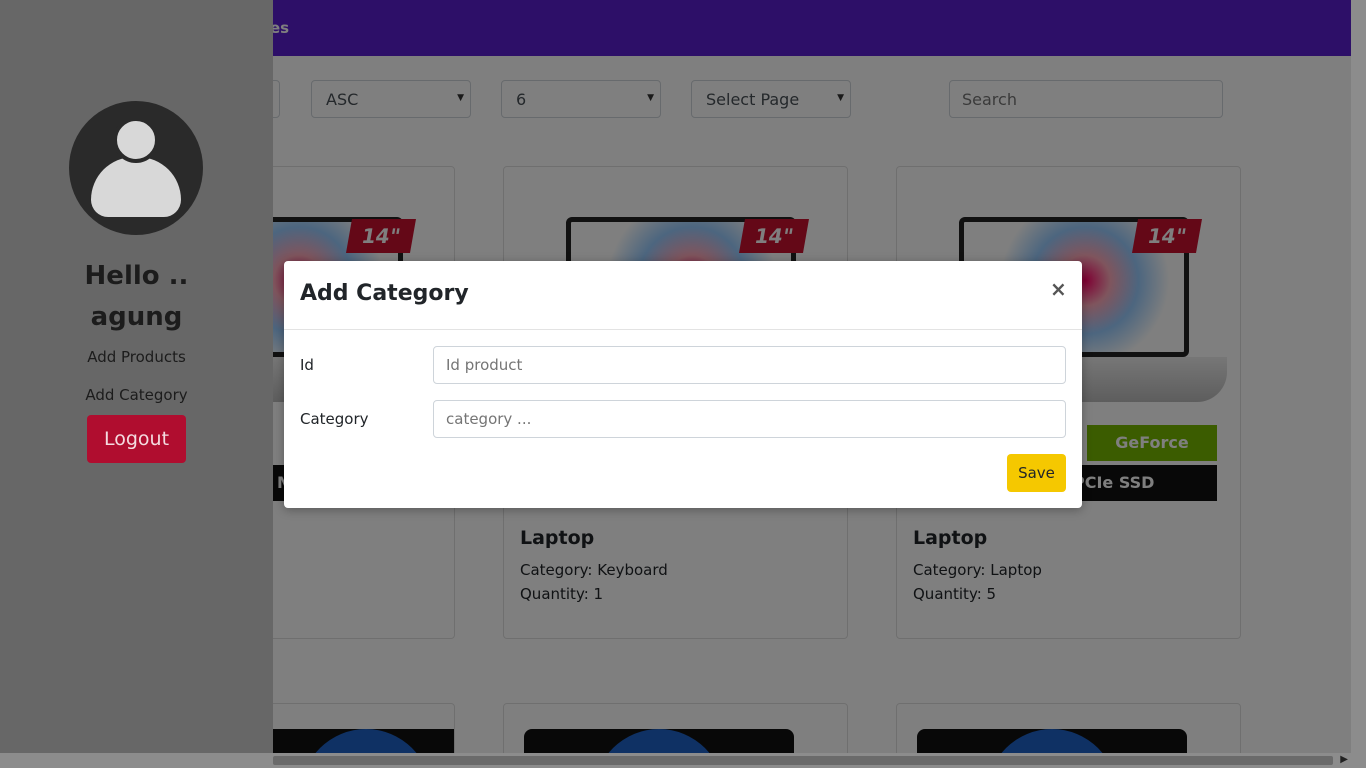  I want to click on scroll-right-icon: ▶, so click(1344, 759).